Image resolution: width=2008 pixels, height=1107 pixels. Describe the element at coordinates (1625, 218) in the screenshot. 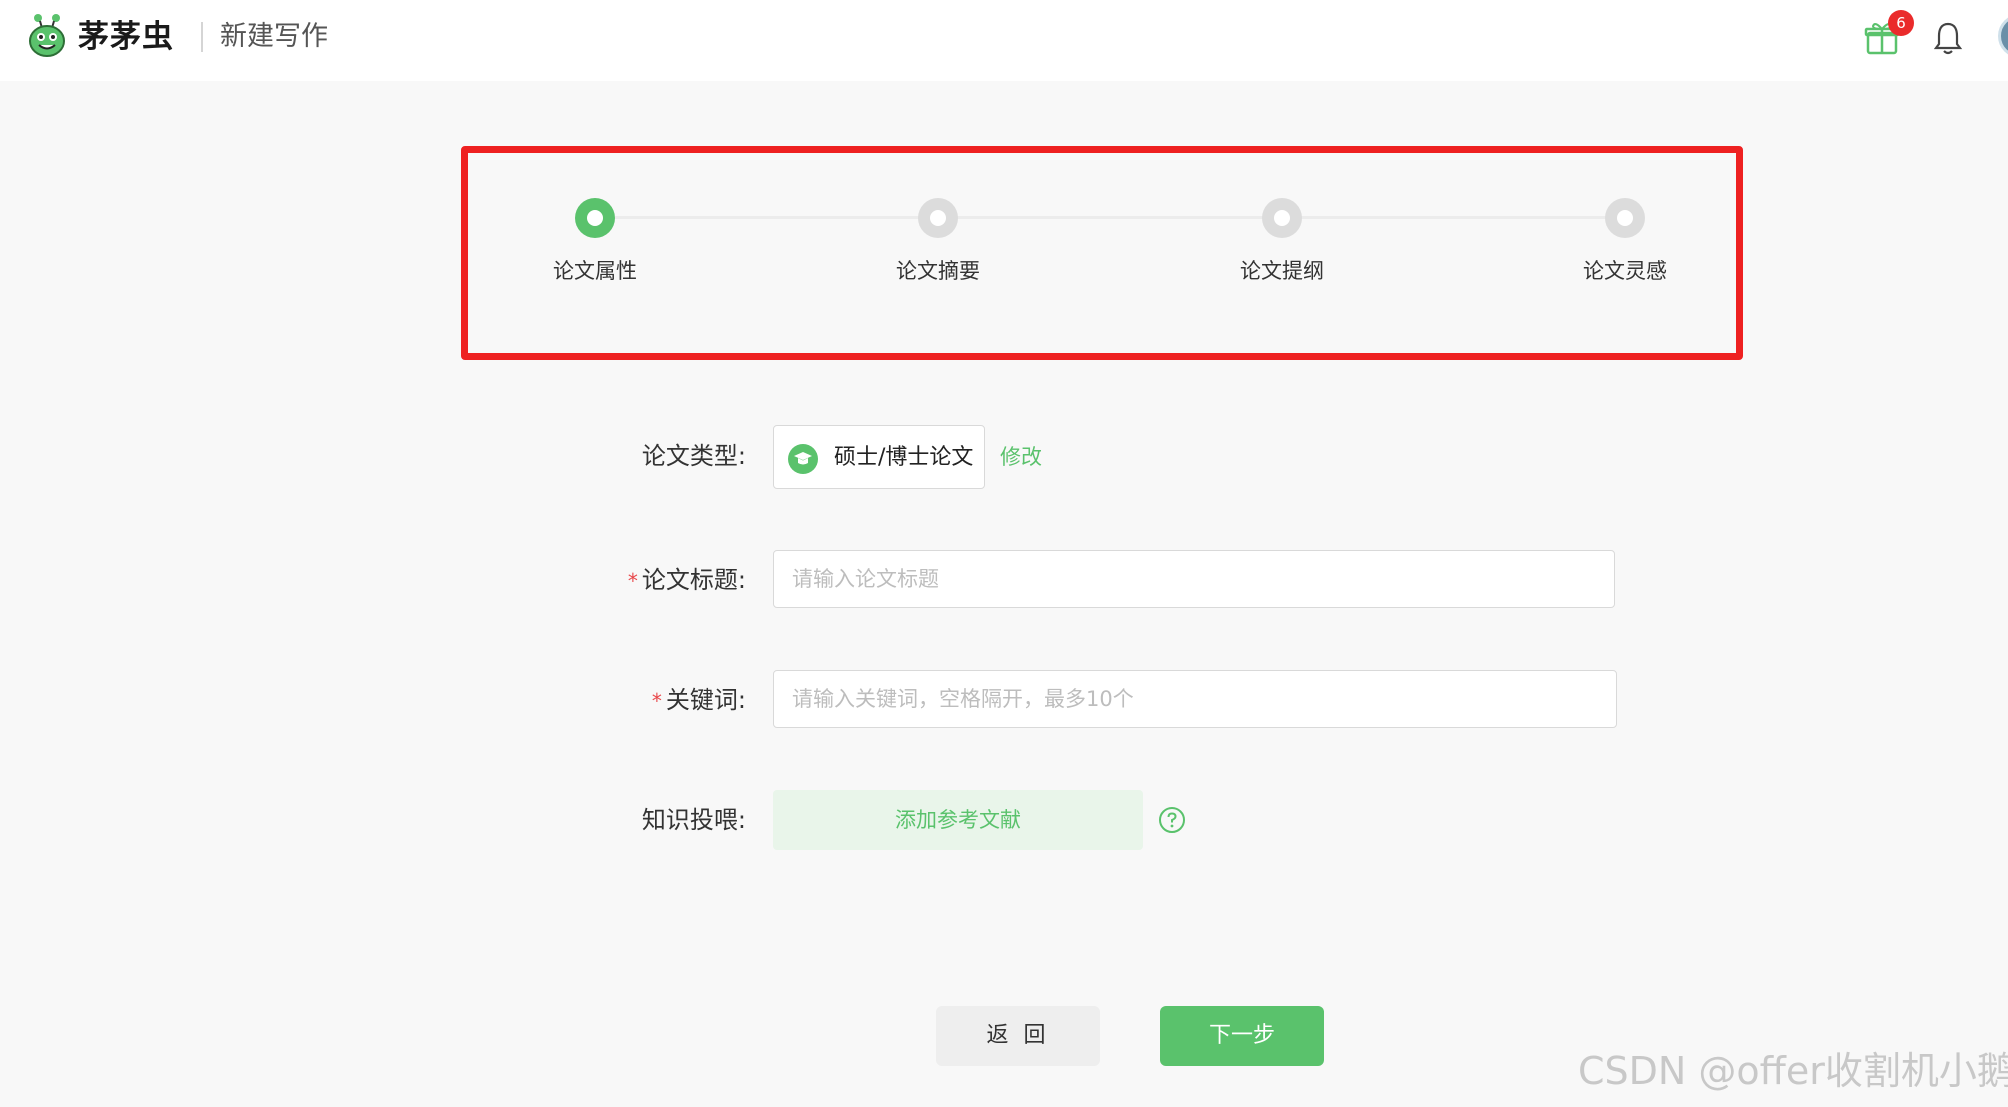

I see `step-4-dot` at that location.